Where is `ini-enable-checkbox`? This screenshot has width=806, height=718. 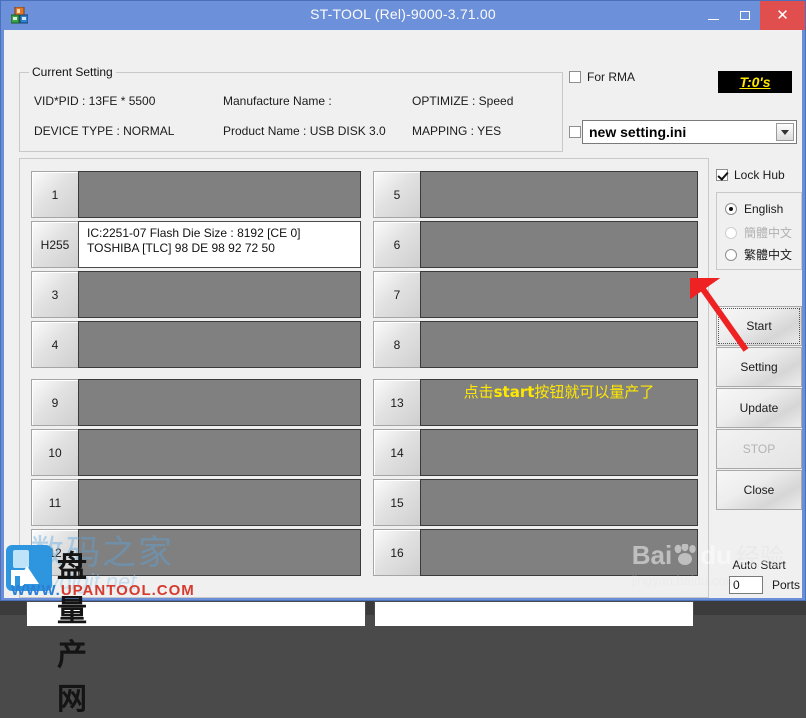
ini-enable-checkbox is located at coordinates (575, 132).